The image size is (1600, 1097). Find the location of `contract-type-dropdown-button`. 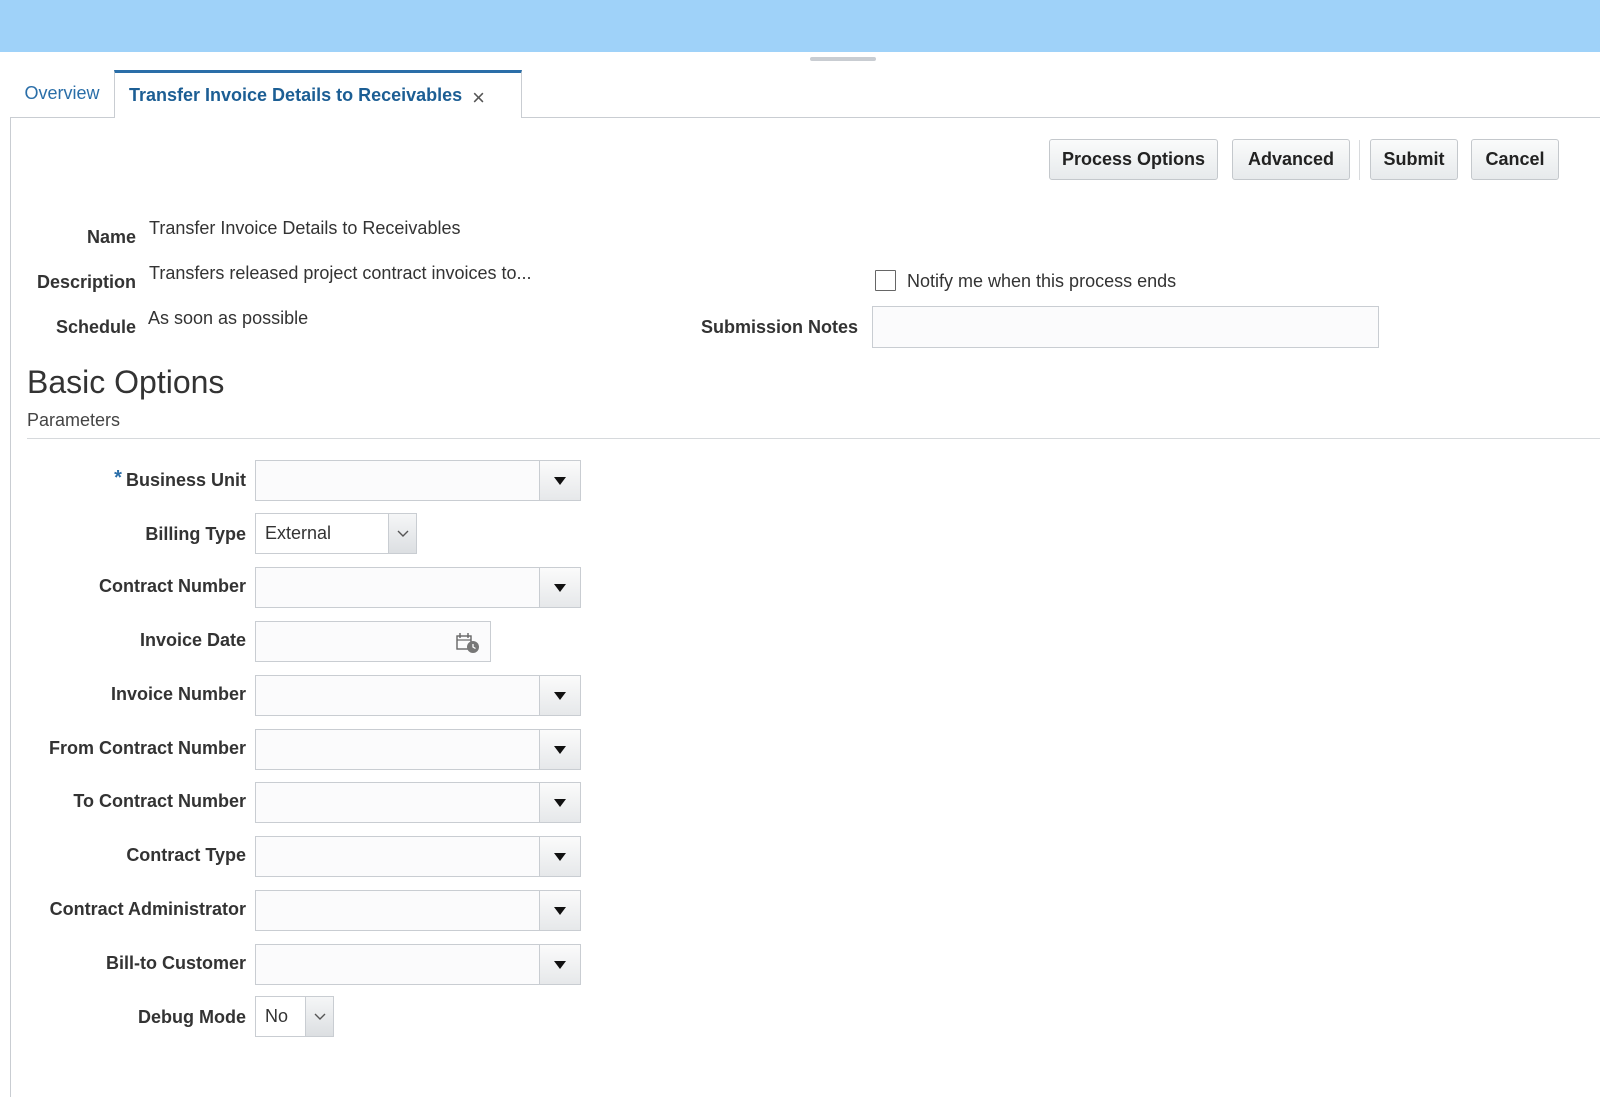

contract-type-dropdown-button is located at coordinates (560, 856).